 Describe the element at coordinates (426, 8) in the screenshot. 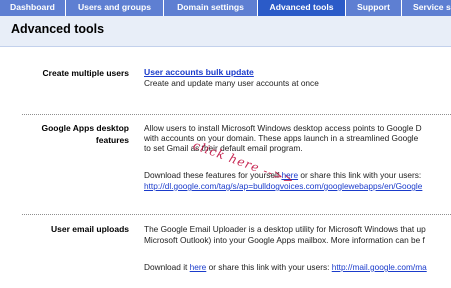

I see `tab-service-settings: Service s` at that location.